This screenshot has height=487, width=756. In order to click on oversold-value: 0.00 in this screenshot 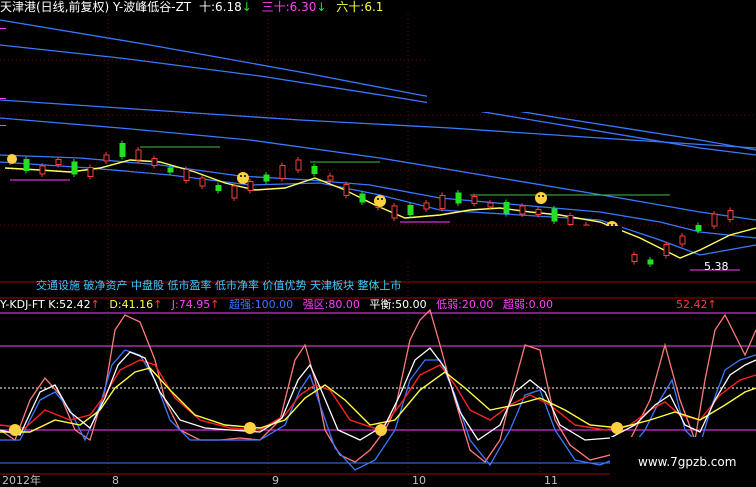, I will do `click(541, 304)`.